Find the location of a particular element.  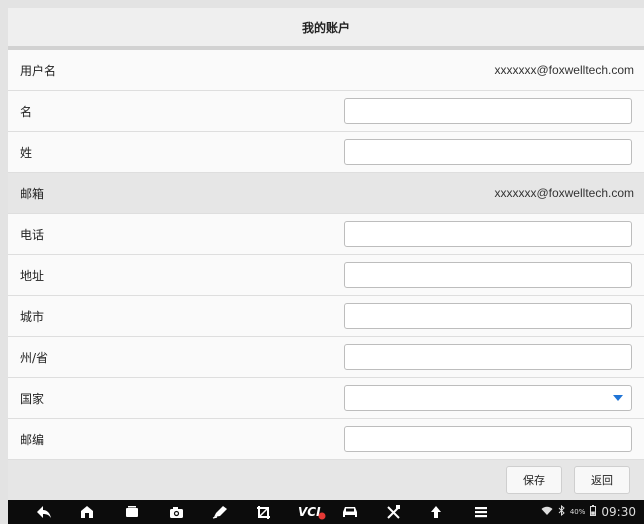

state-row: 州/省 is located at coordinates (326, 357).